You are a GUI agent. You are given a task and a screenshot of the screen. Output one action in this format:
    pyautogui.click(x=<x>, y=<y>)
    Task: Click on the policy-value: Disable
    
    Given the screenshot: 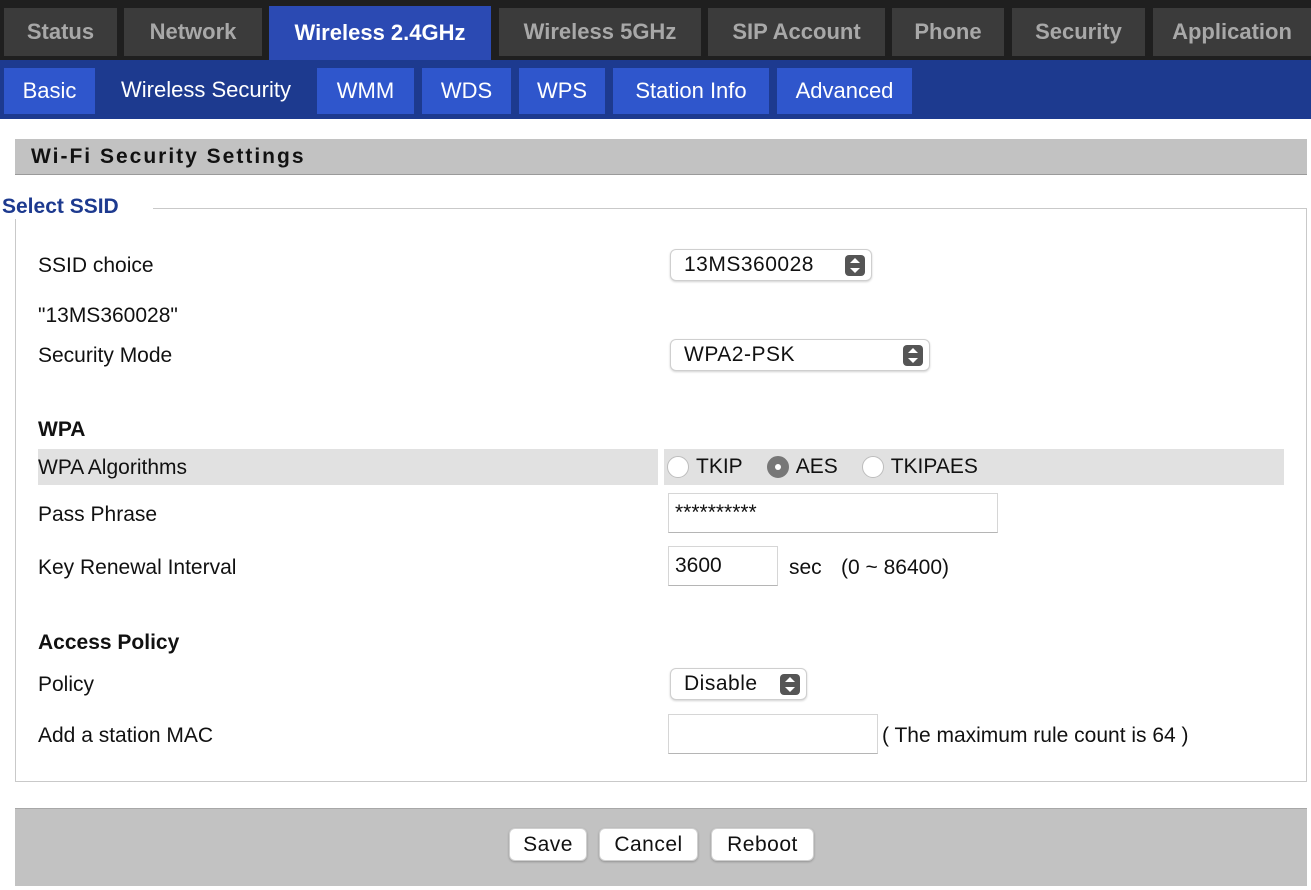 What is the action you would take?
    pyautogui.click(x=721, y=683)
    